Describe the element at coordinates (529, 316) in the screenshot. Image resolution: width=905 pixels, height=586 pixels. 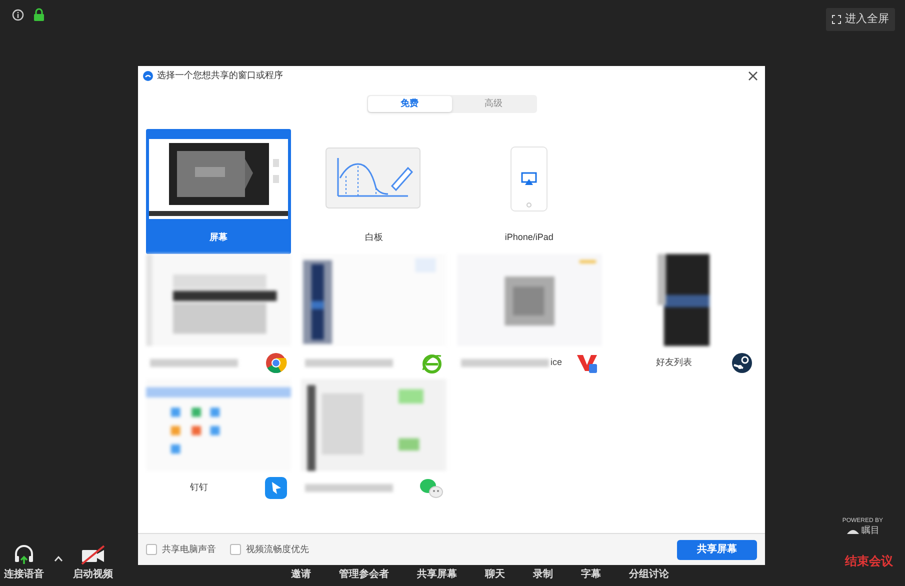
I see `window-tile: ice` at that location.